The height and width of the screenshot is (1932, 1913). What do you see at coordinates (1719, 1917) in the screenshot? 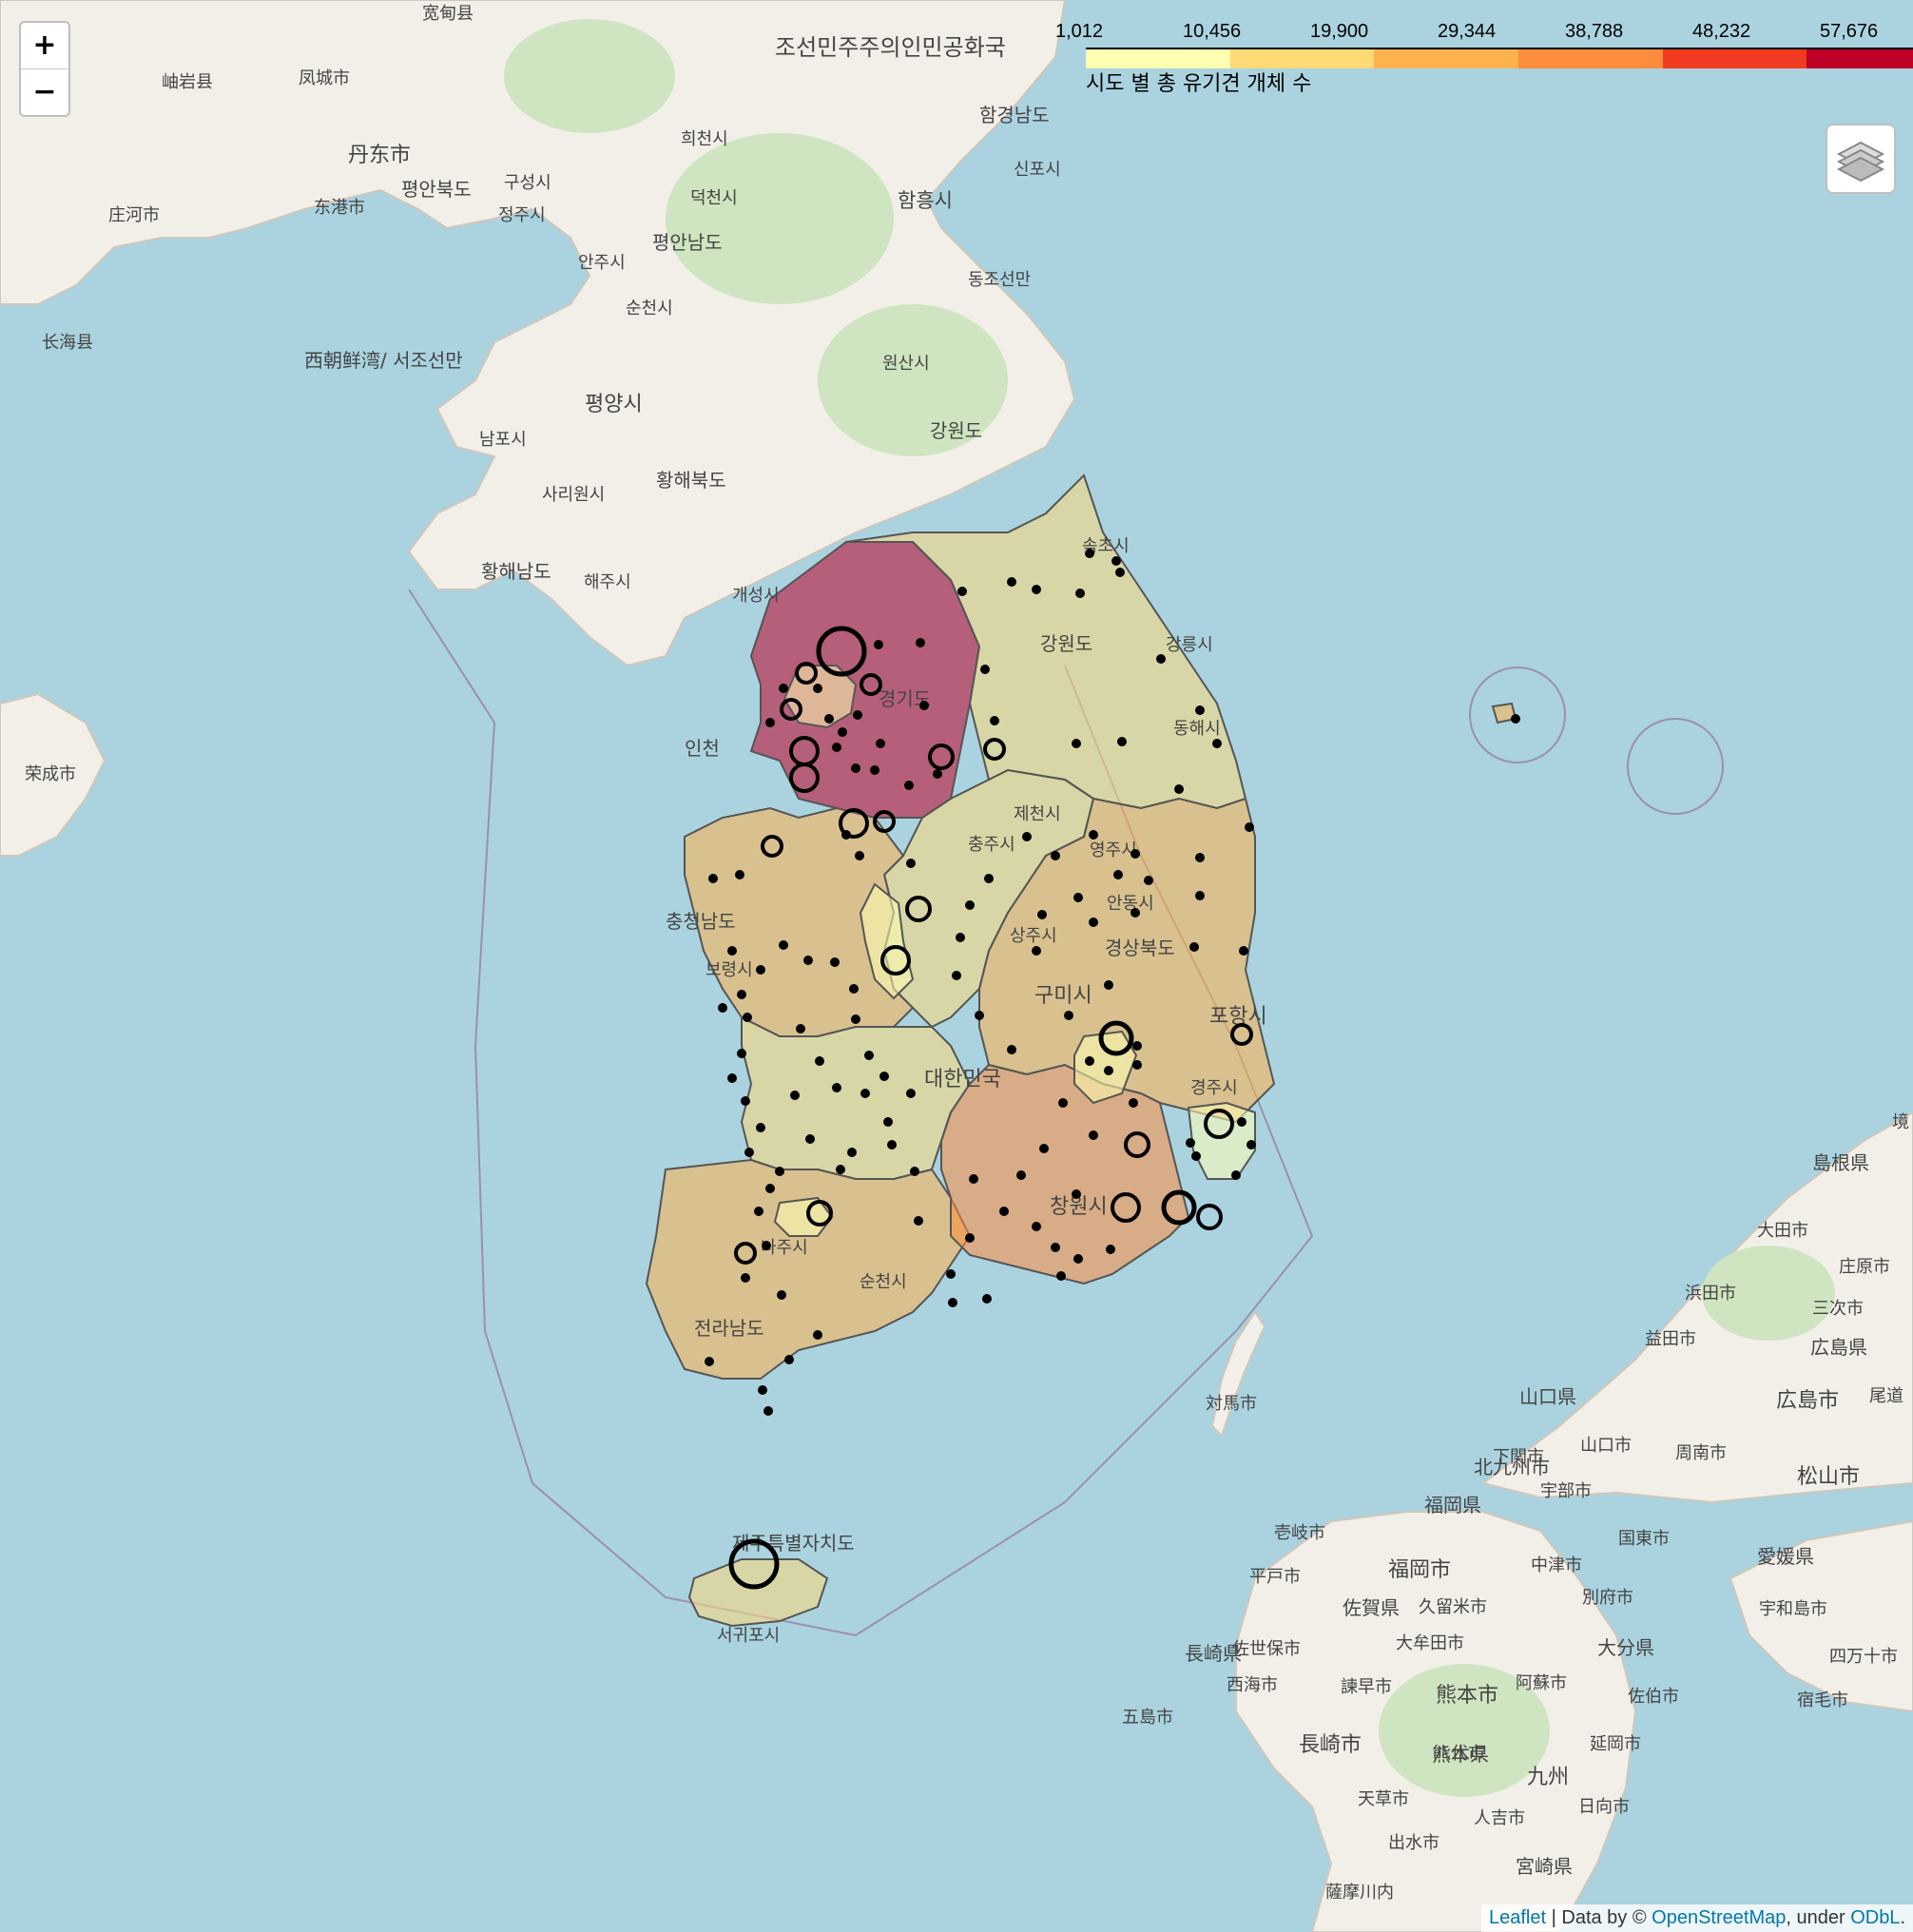
I see `osm-link: OpenStreetMap` at bounding box center [1719, 1917].